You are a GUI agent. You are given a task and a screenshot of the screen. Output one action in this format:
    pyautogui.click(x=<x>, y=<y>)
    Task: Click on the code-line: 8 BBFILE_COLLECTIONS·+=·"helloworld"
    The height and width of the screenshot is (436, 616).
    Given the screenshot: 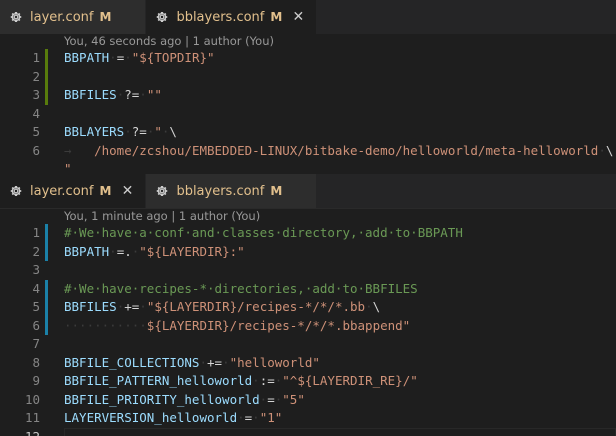 What is the action you would take?
    pyautogui.click(x=308, y=363)
    